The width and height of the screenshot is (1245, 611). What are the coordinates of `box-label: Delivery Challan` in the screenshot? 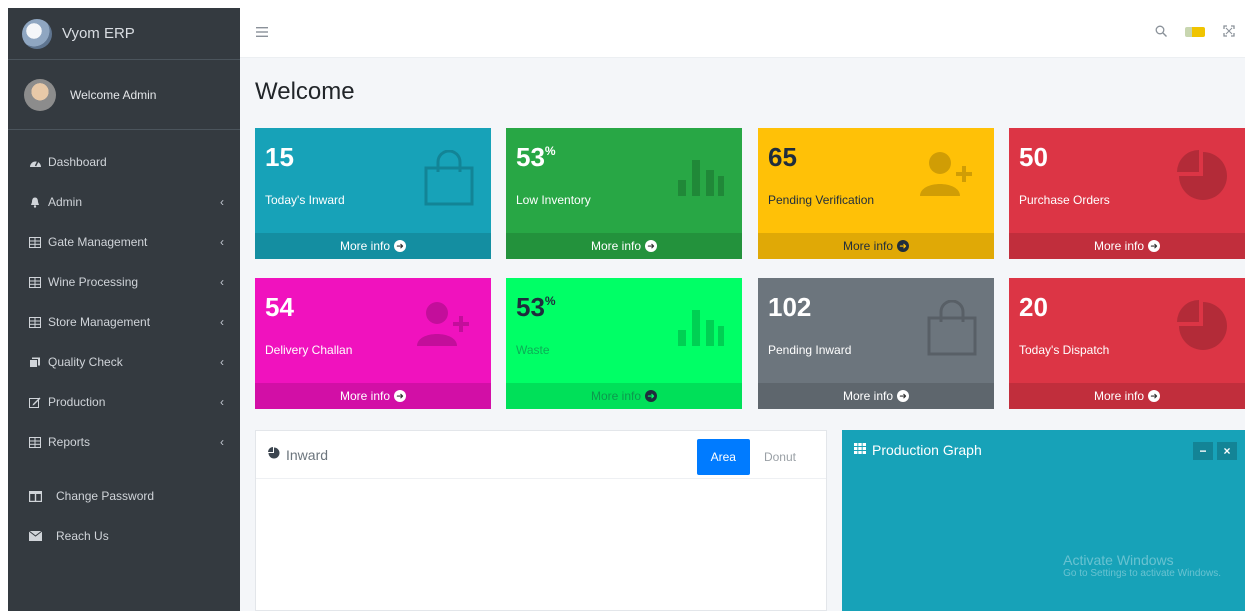 It's located at (309, 350).